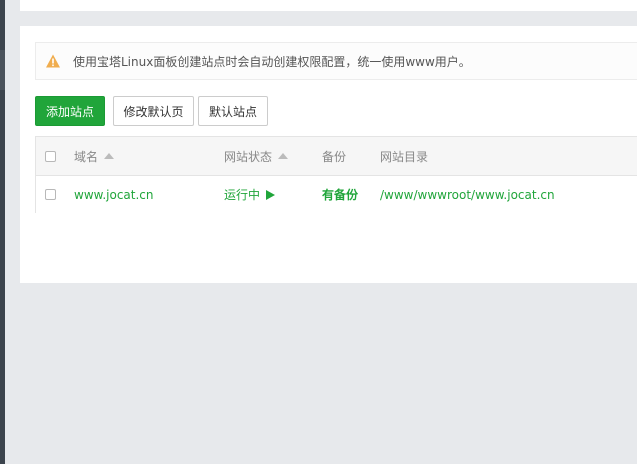 This screenshot has height=464, width=637. What do you see at coordinates (248, 156) in the screenshot?
I see `column-status-label: 网站状态` at bounding box center [248, 156].